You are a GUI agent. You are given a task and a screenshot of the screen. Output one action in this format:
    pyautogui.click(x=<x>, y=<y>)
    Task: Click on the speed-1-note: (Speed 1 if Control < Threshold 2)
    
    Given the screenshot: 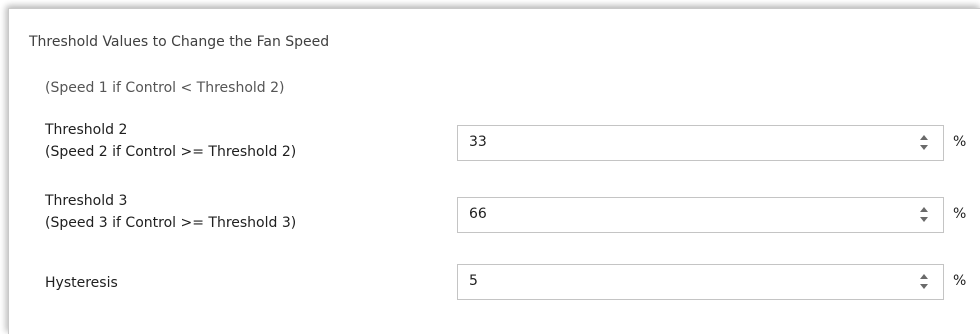 What is the action you would take?
    pyautogui.click(x=165, y=88)
    